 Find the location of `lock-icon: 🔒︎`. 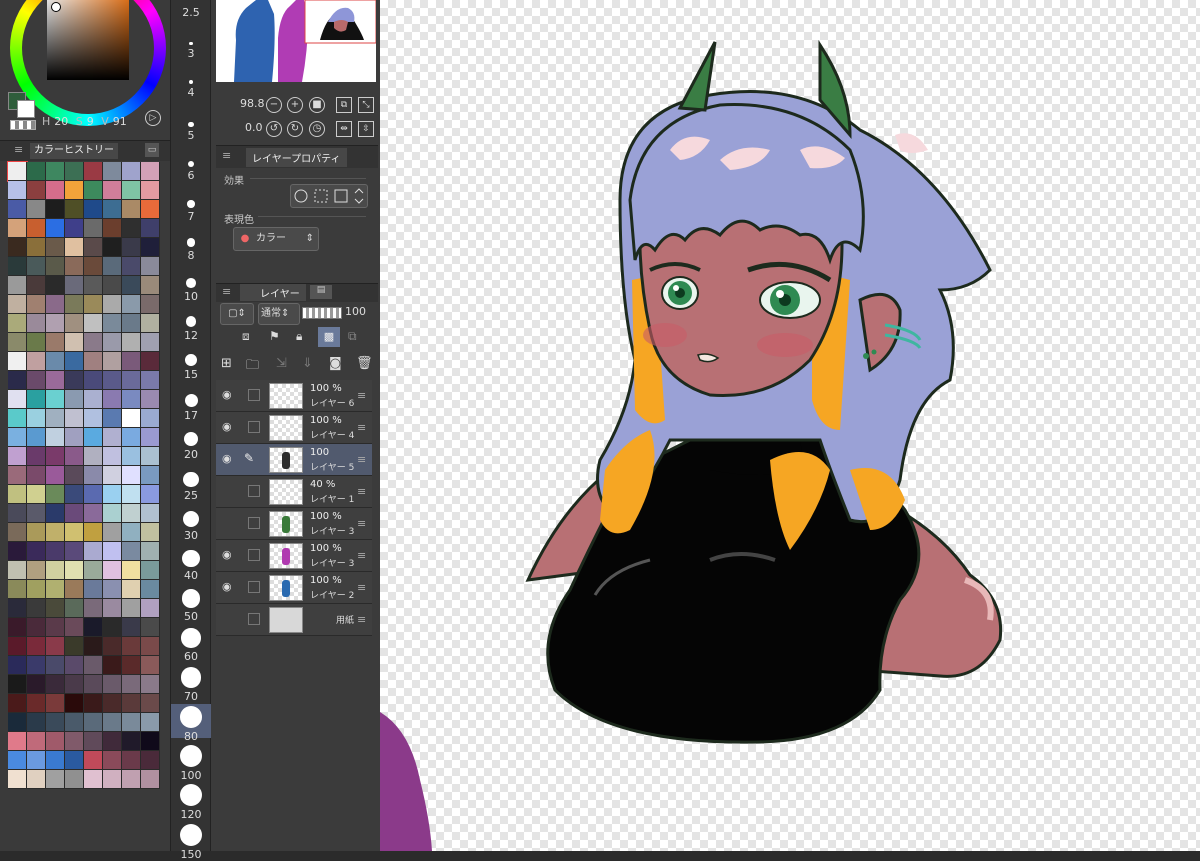

lock-icon: 🔒︎ is located at coordinates (299, 336).